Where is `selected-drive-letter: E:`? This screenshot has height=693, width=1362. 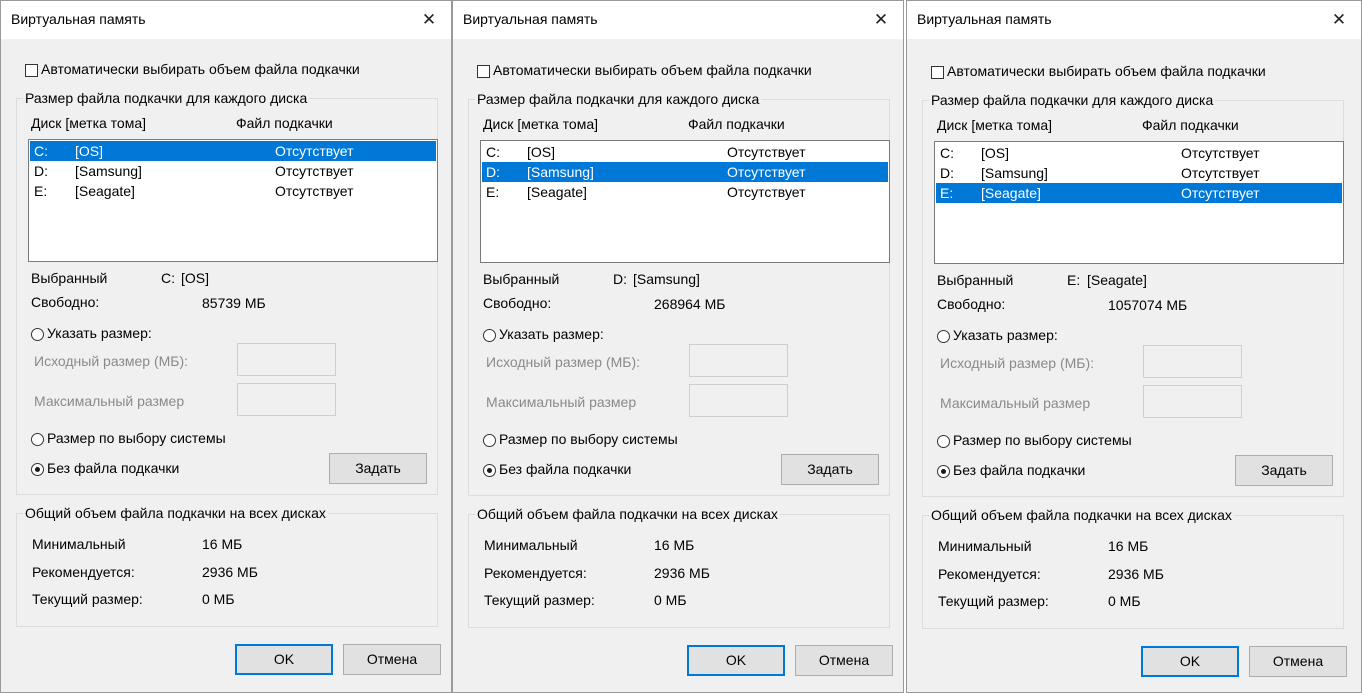 selected-drive-letter: E: is located at coordinates (1074, 280).